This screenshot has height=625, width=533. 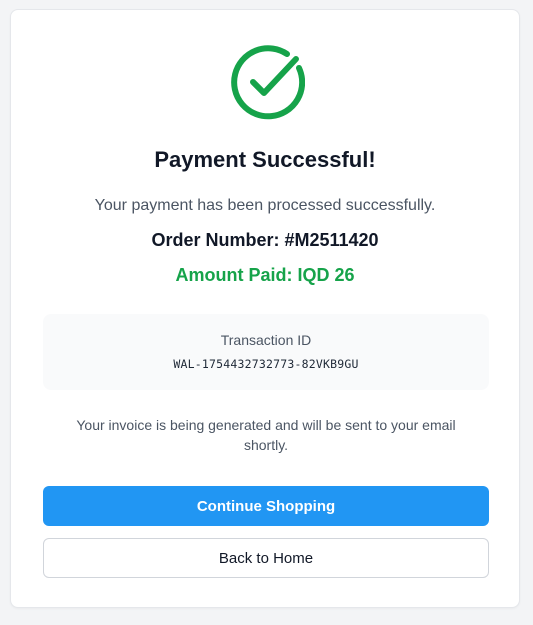 What do you see at coordinates (266, 558) in the screenshot?
I see `back-to-home-button: Back to Home` at bounding box center [266, 558].